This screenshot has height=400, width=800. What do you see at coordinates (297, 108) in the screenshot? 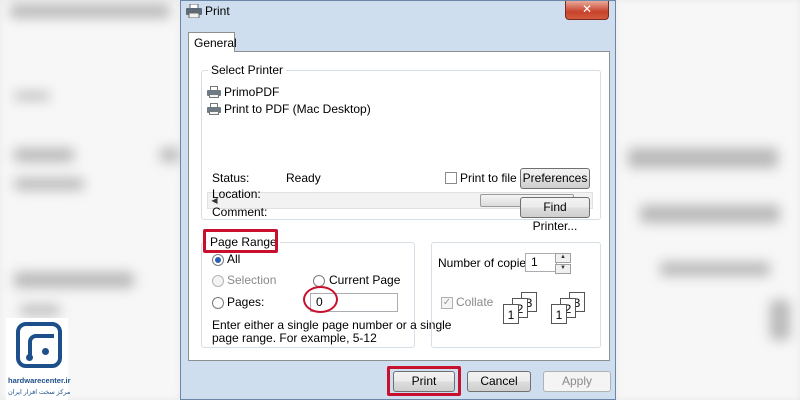
I see `printer-name: Print to PDF (Mac Desktop)` at bounding box center [297, 108].